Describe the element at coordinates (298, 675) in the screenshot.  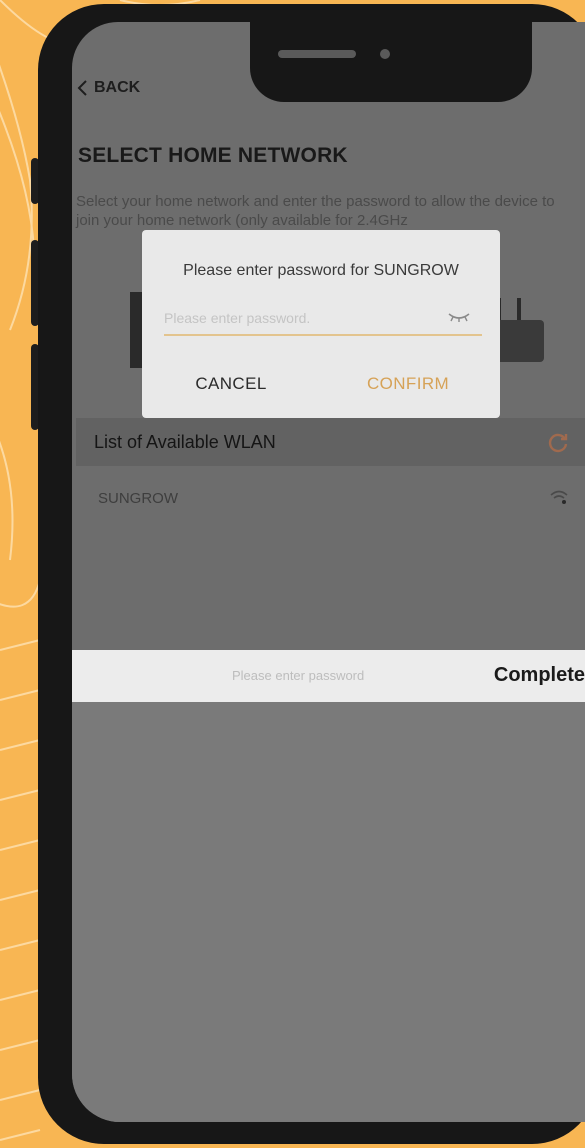
I see `keyboard-bar-placeholder: Please enter password` at that location.